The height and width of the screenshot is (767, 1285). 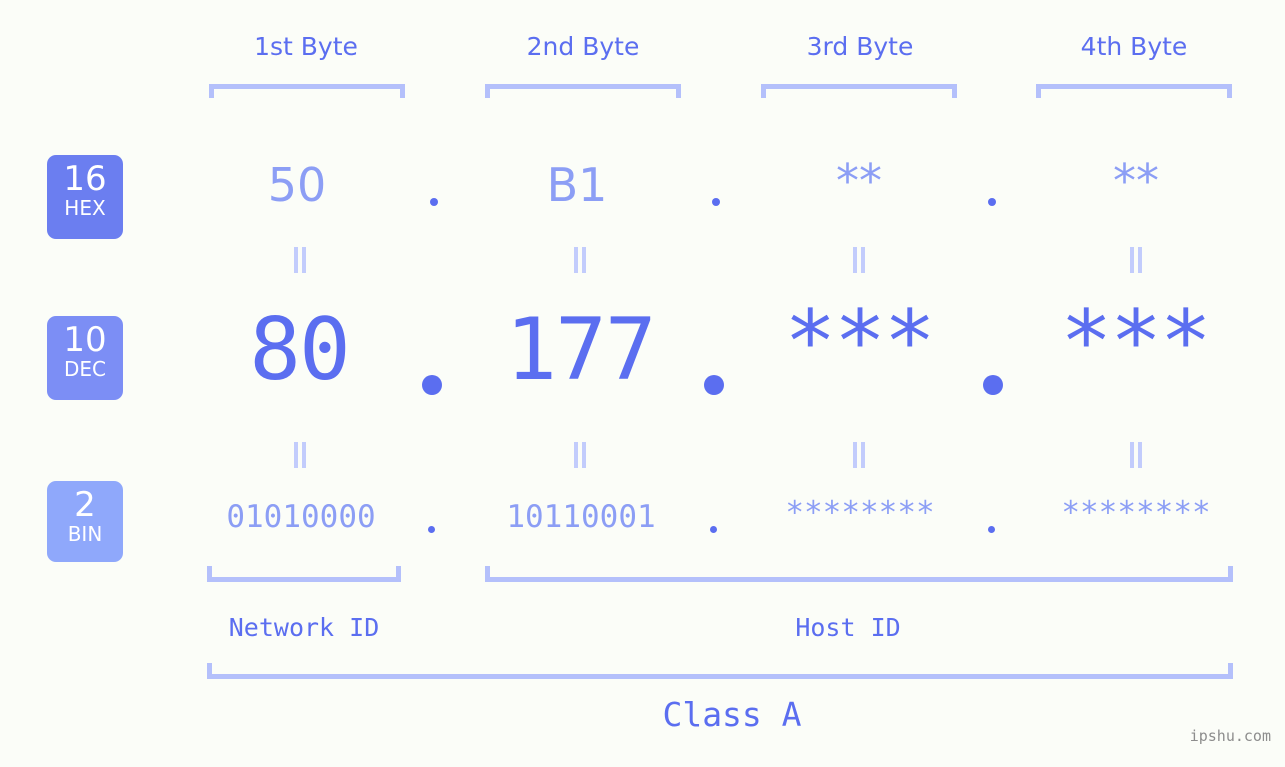 What do you see at coordinates (583, 46) in the screenshot?
I see `byte-header-2: 2nd Byte` at bounding box center [583, 46].